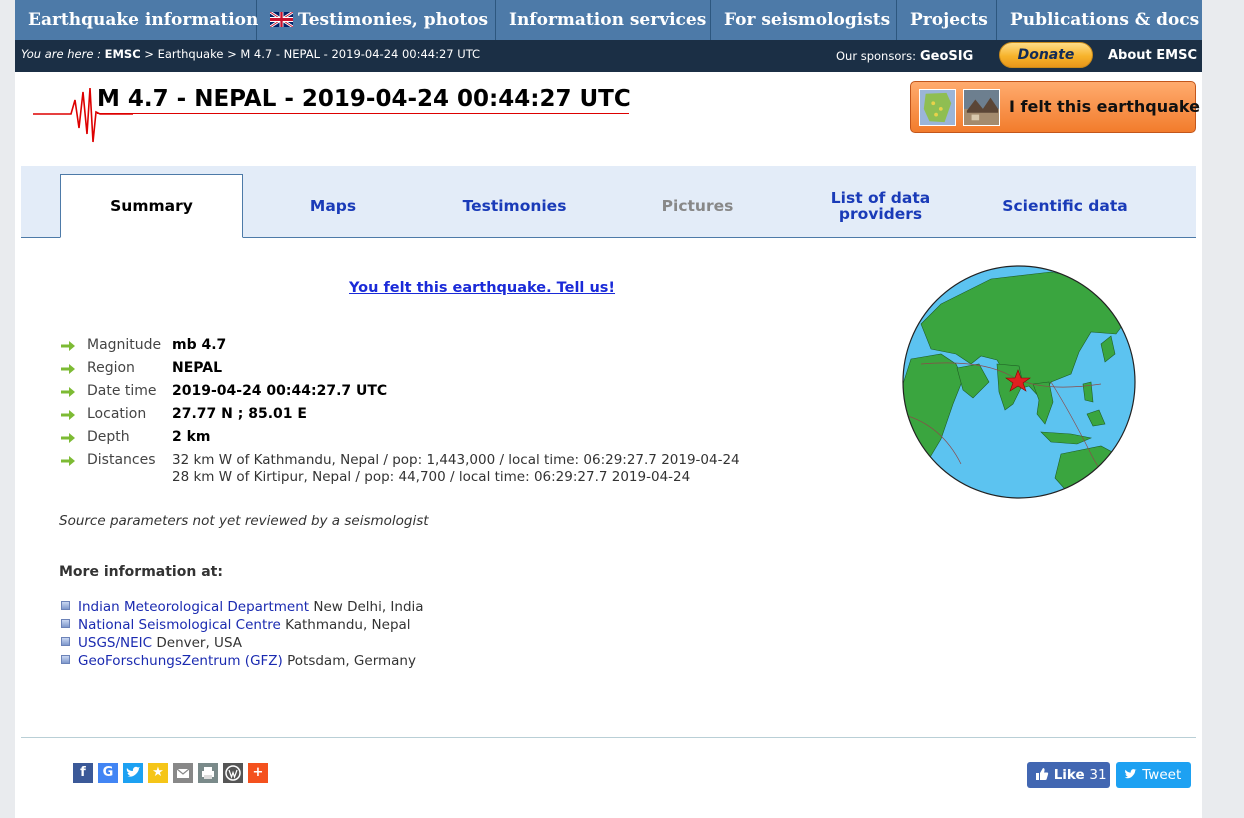 Image resolution: width=1244 pixels, height=818 pixels. Describe the element at coordinates (61, 54) in the screenshot. I see `breadcrumb-prefix: You are here :` at that location.